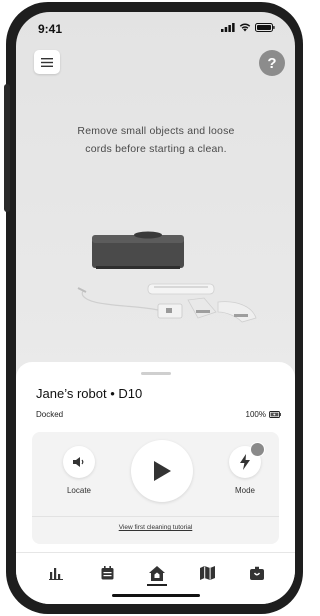 This screenshot has width=320, height=616. What do you see at coordinates (156, 131) in the screenshot?
I see `instruction-line-1: Remove small objects and loose` at bounding box center [156, 131].